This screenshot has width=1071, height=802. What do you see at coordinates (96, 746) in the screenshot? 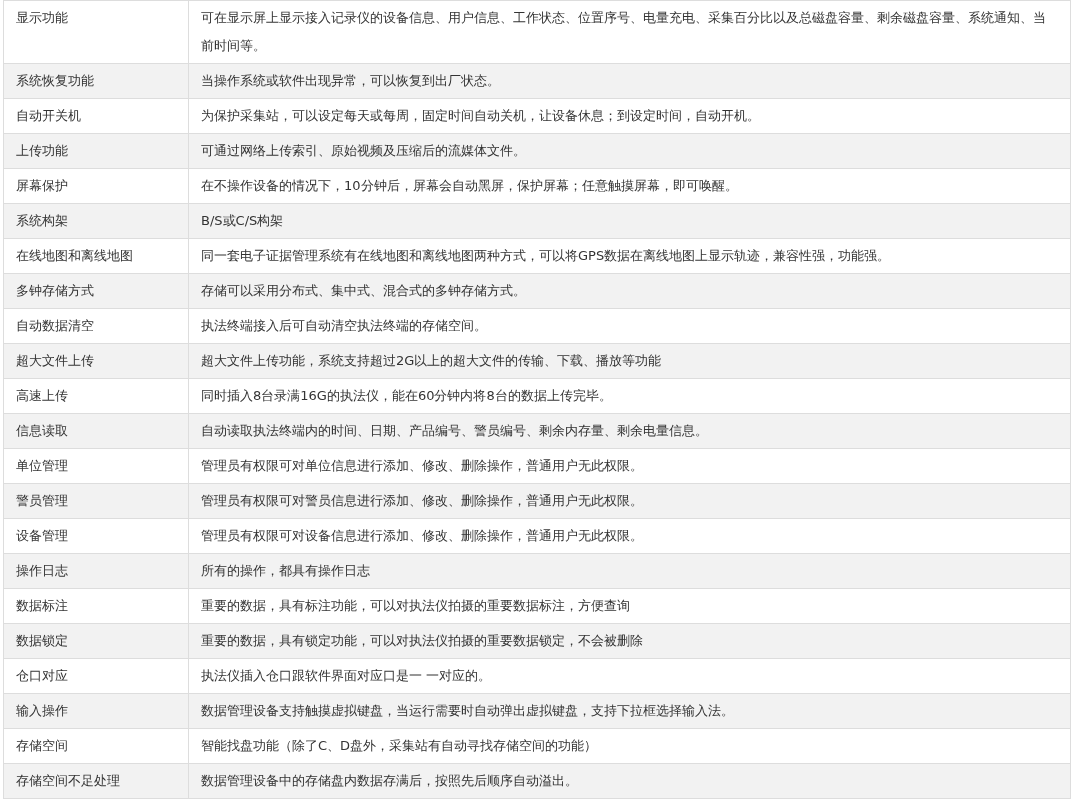
I see `table-cell: 存储空间` at bounding box center [96, 746].